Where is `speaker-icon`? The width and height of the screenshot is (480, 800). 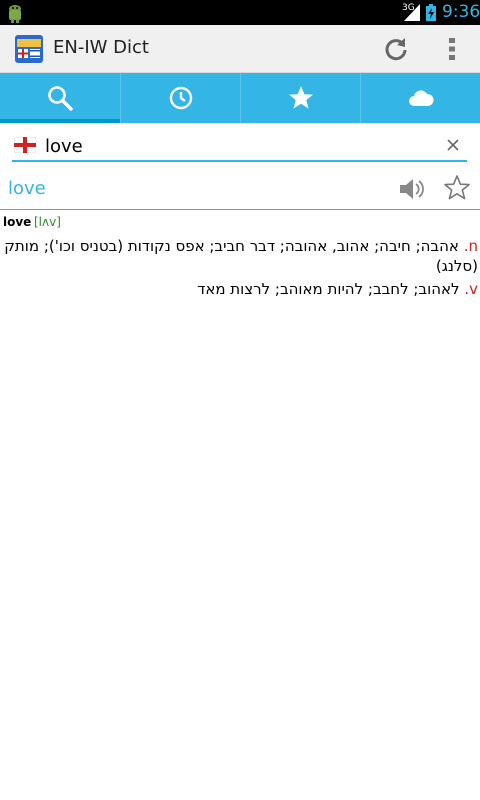
speaker-icon is located at coordinates (411, 189).